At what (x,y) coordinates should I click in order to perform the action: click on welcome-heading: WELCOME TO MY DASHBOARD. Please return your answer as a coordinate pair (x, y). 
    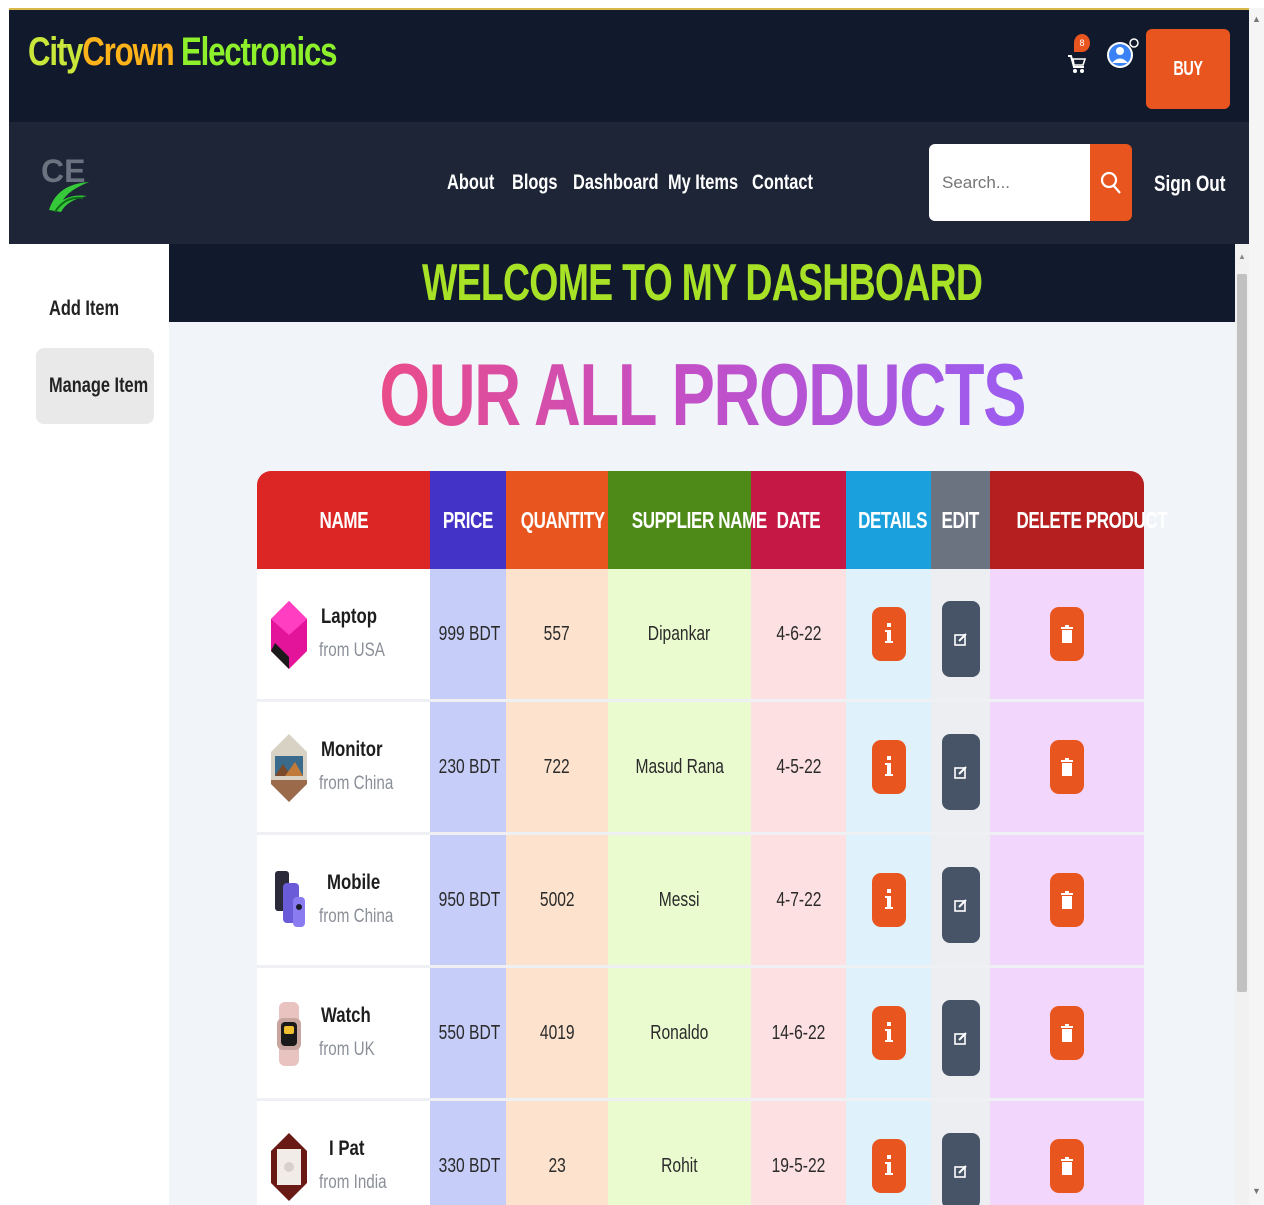
    Looking at the image, I should click on (702, 283).